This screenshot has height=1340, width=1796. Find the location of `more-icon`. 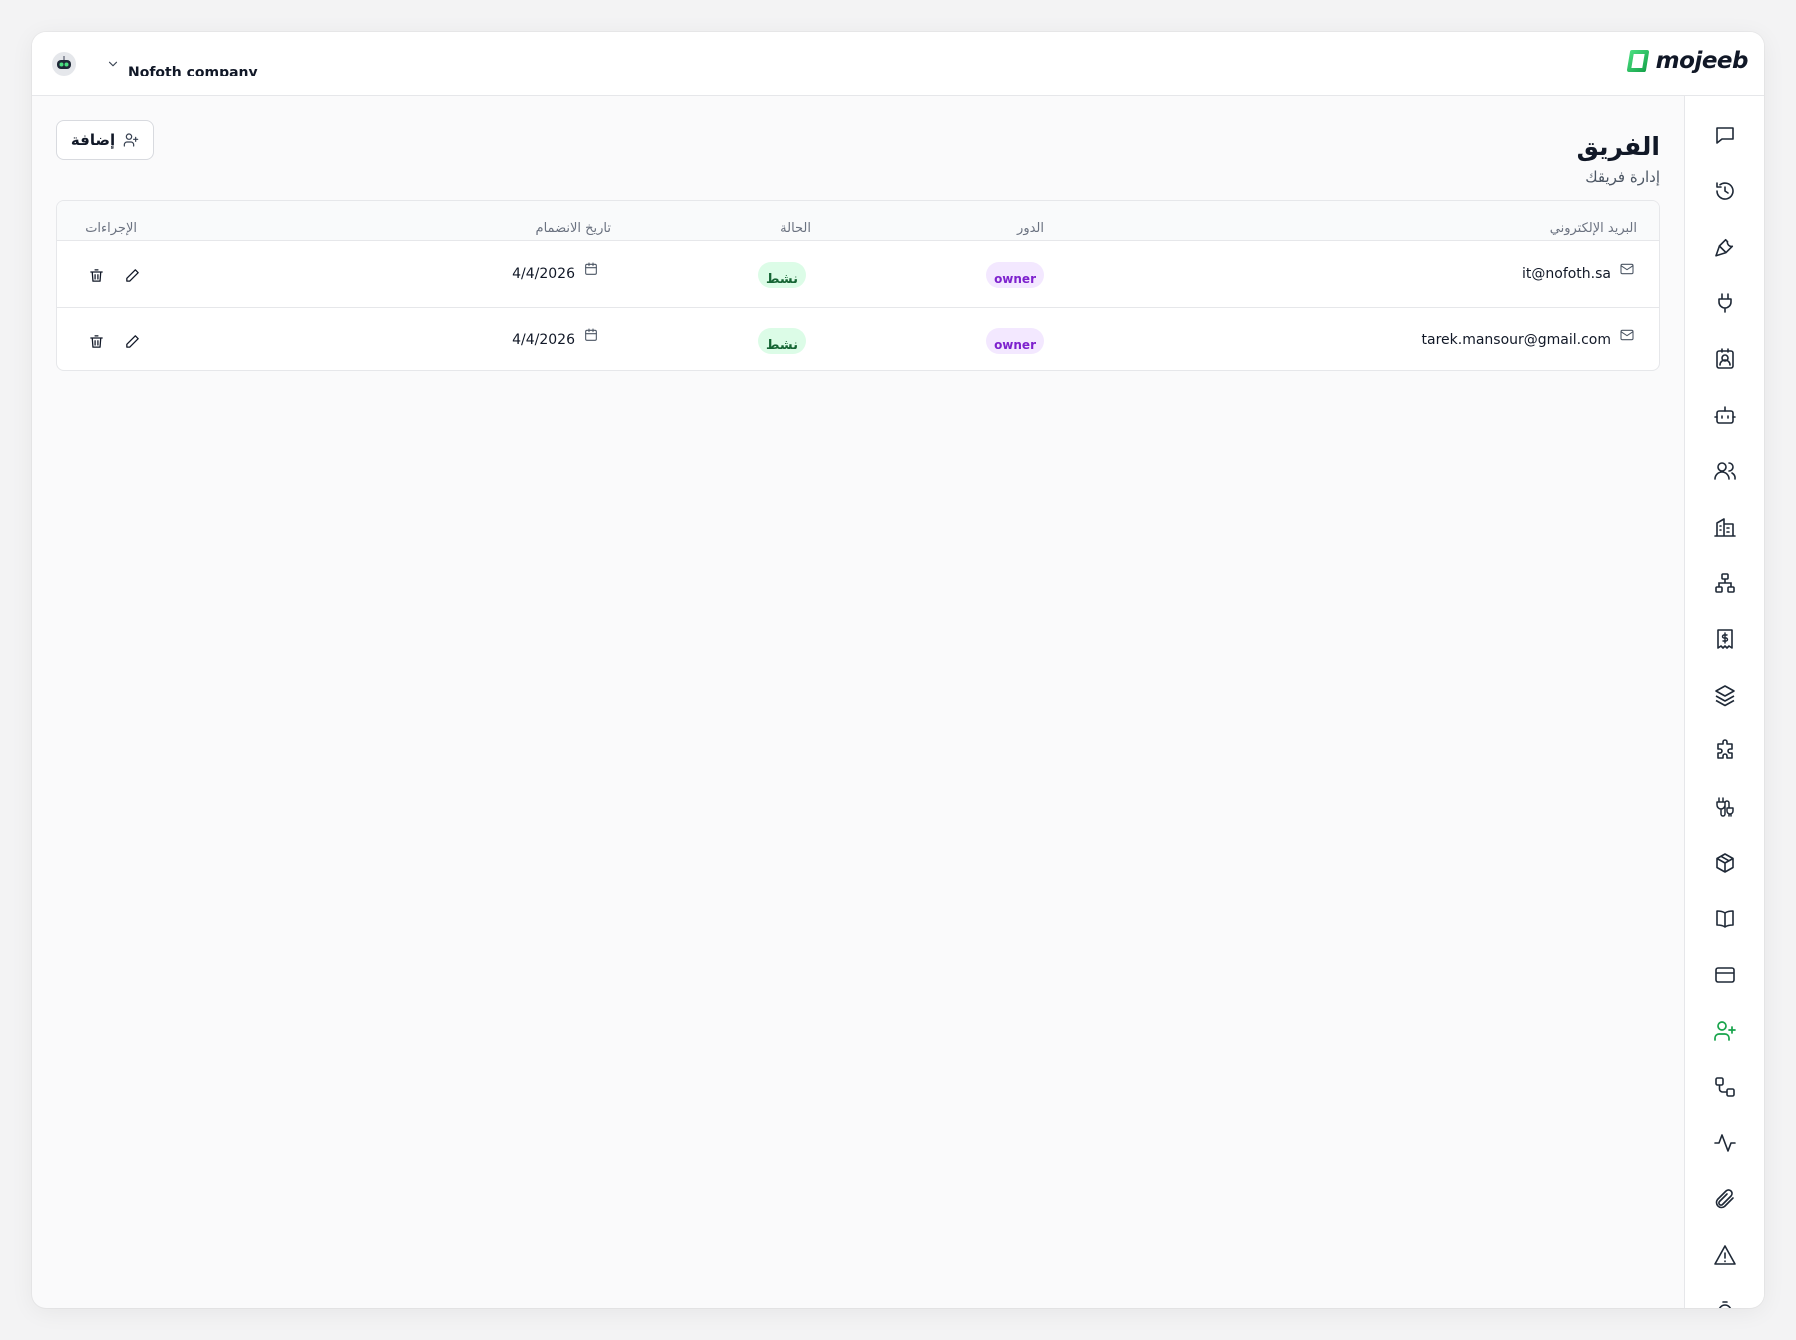

more-icon is located at coordinates (1725, 1304).